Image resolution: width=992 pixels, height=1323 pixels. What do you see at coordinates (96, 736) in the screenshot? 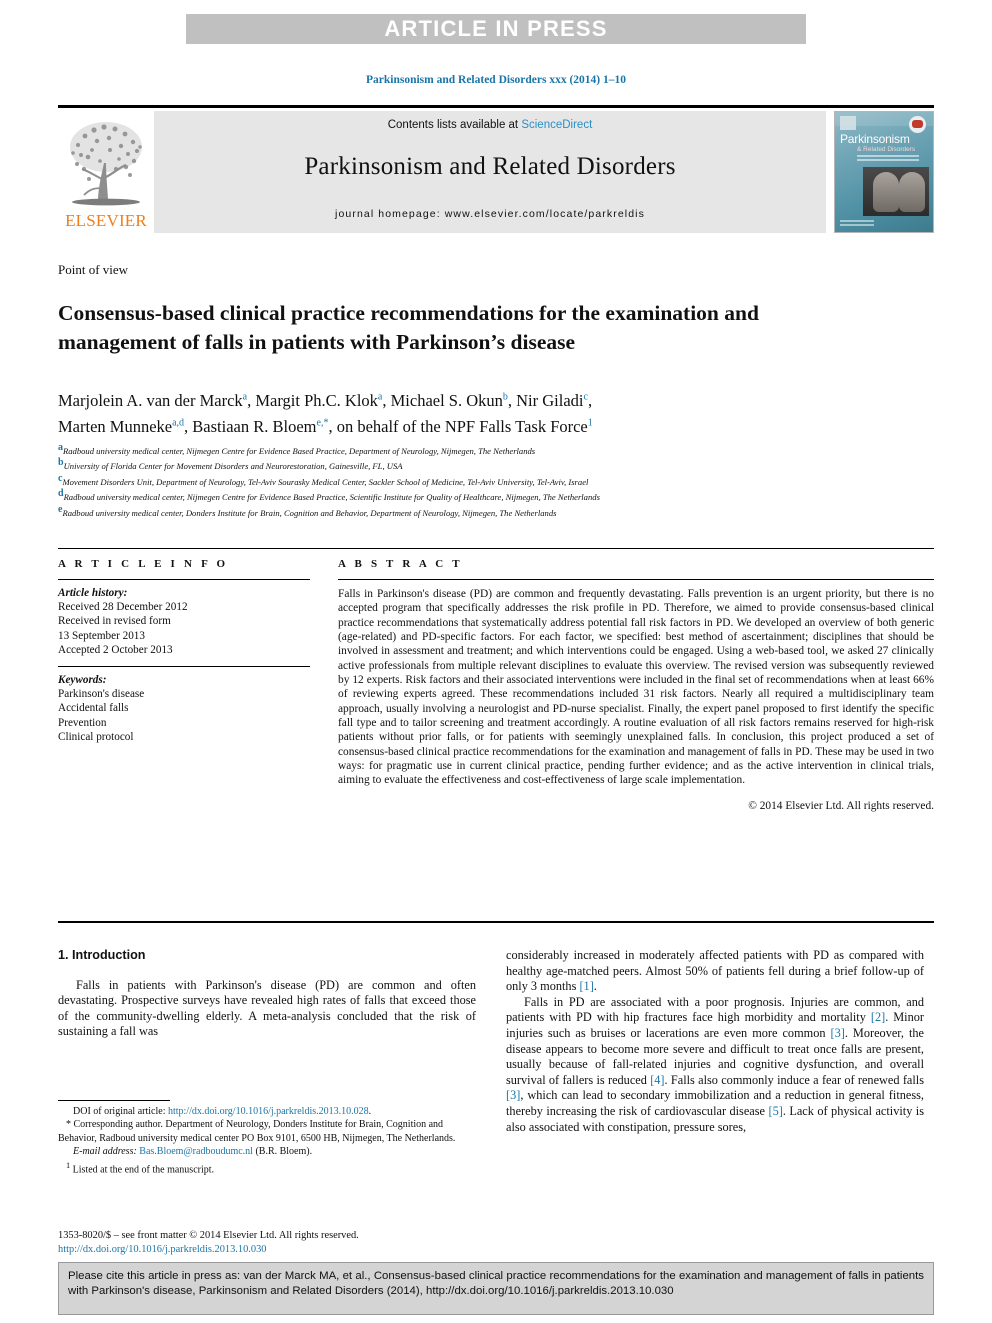
I see `keyword-item: Clinical protocol` at bounding box center [96, 736].